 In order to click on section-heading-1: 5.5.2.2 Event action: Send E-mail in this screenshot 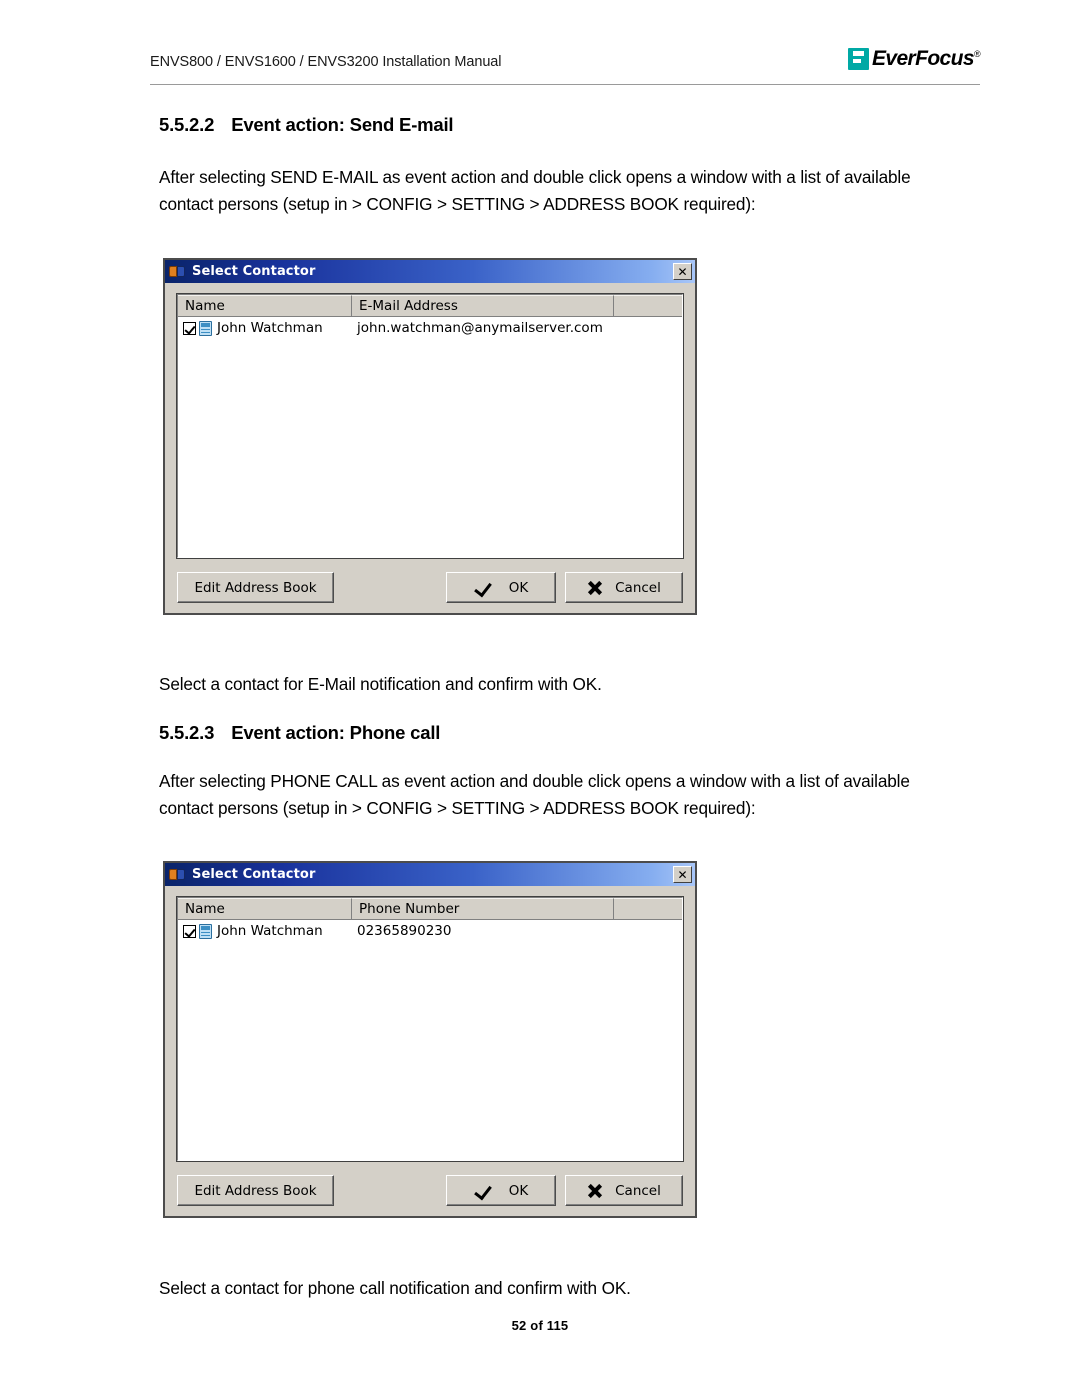, I will do `click(306, 125)`.